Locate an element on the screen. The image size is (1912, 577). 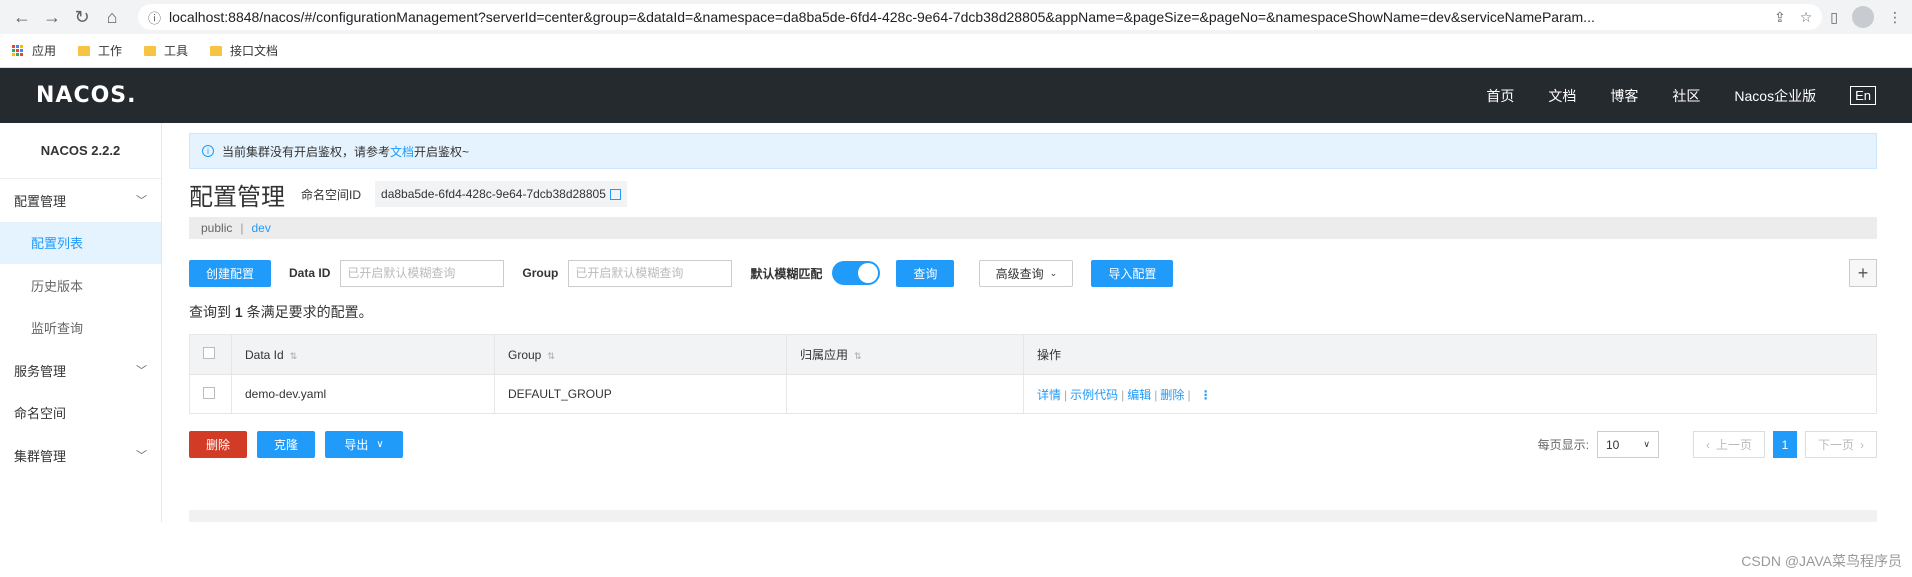
back-icon: ← is located at coordinates (22, 17).